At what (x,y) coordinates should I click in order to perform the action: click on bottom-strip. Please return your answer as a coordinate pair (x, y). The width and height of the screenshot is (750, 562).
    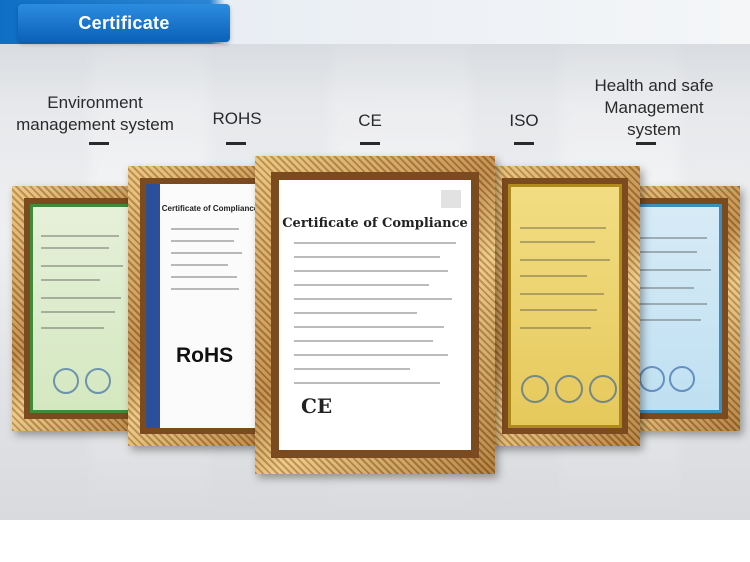
    Looking at the image, I should click on (375, 541).